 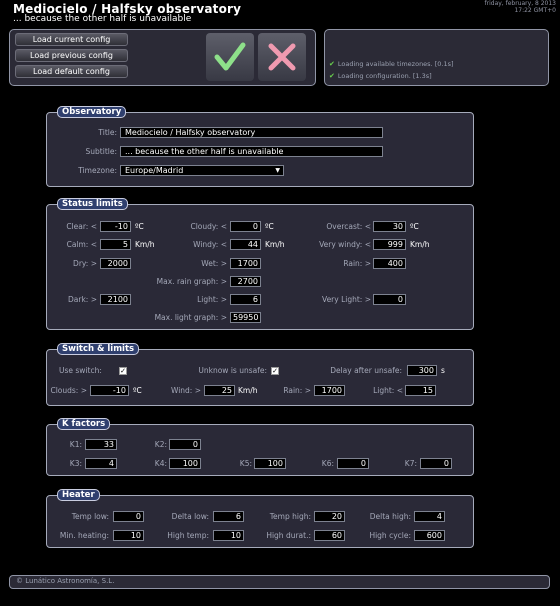 I want to click on k2-label: K2:, so click(x=160, y=444).